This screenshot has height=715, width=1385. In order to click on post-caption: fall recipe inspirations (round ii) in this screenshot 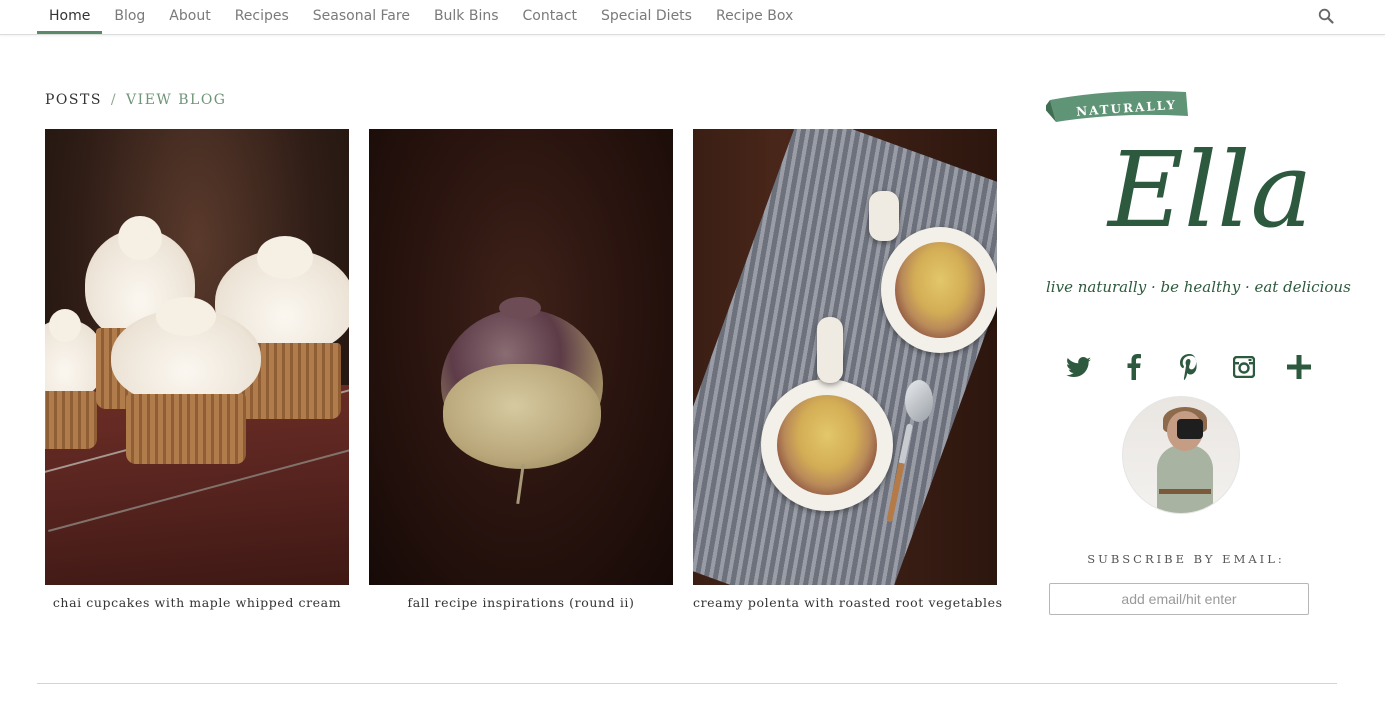, I will do `click(521, 602)`.